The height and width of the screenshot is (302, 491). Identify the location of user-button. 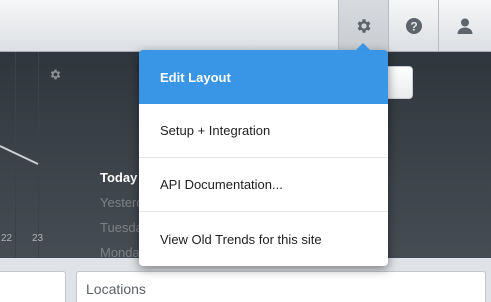
(464, 25).